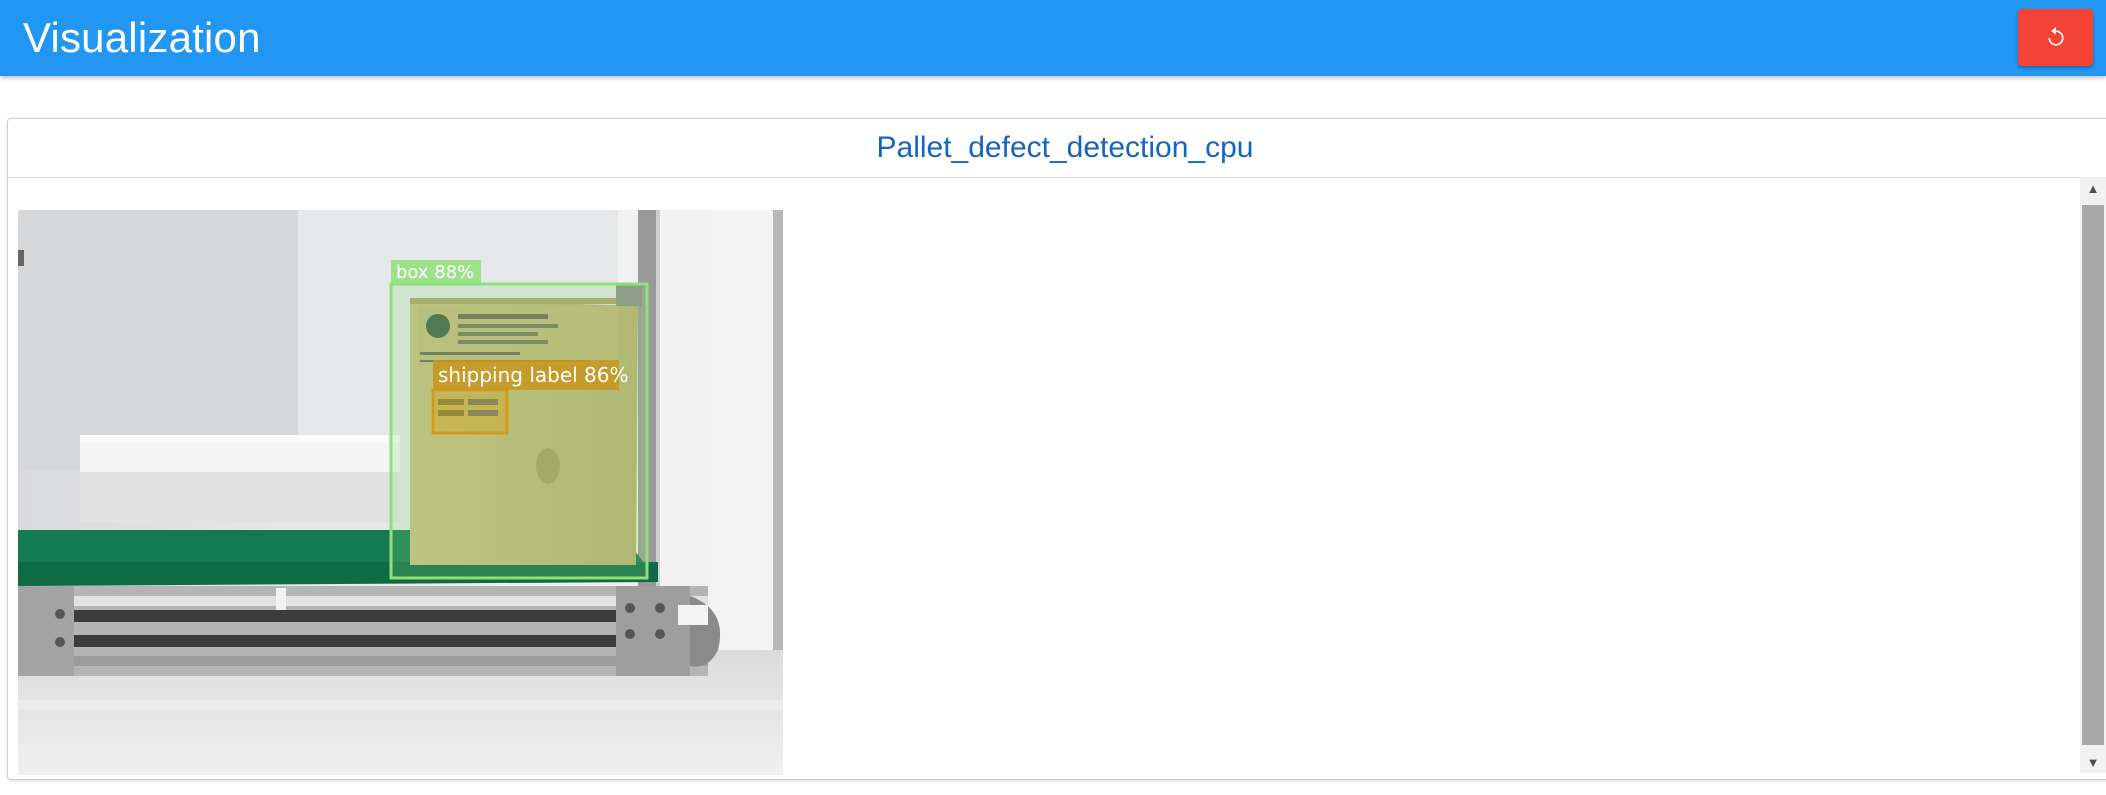 The height and width of the screenshot is (795, 2106). Describe the element at coordinates (435, 272) in the screenshot. I see `box-detection-label: box 88%` at that location.